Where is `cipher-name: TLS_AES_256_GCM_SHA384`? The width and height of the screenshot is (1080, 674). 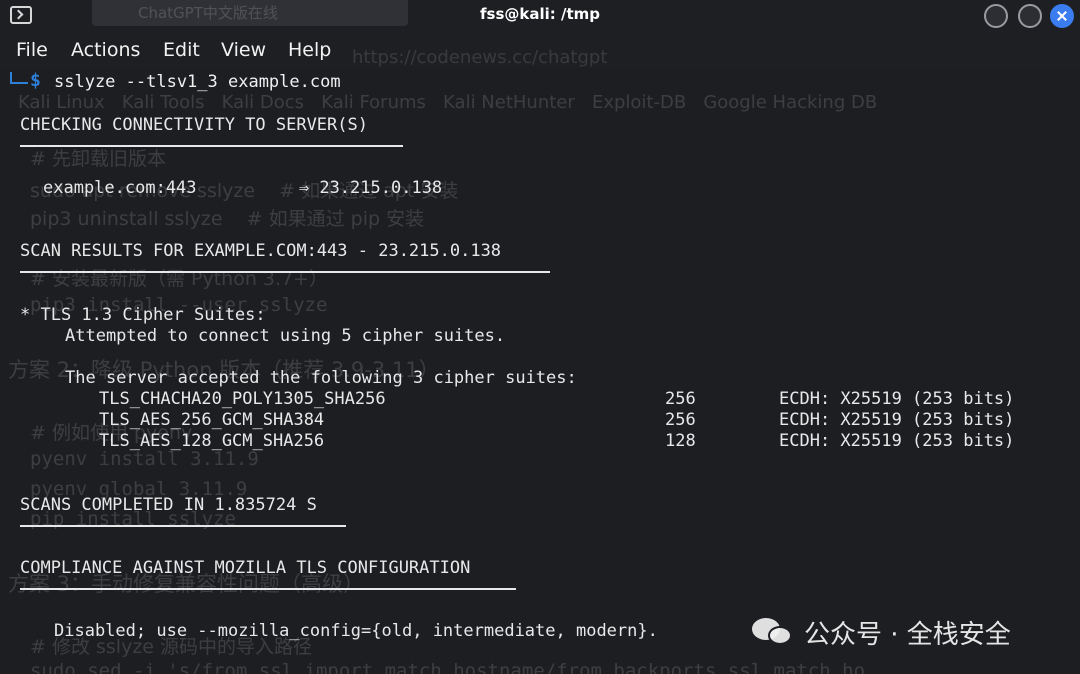 cipher-name: TLS_AES_256_GCM_SHA384 is located at coordinates (212, 420).